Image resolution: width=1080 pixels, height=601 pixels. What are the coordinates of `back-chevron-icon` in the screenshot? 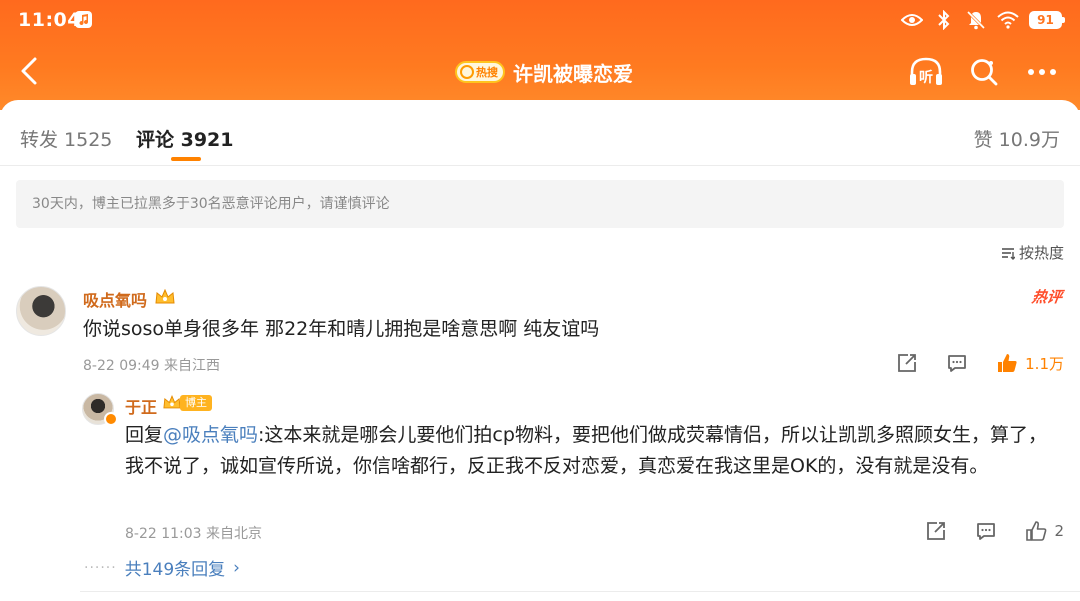 It's located at (31, 71).